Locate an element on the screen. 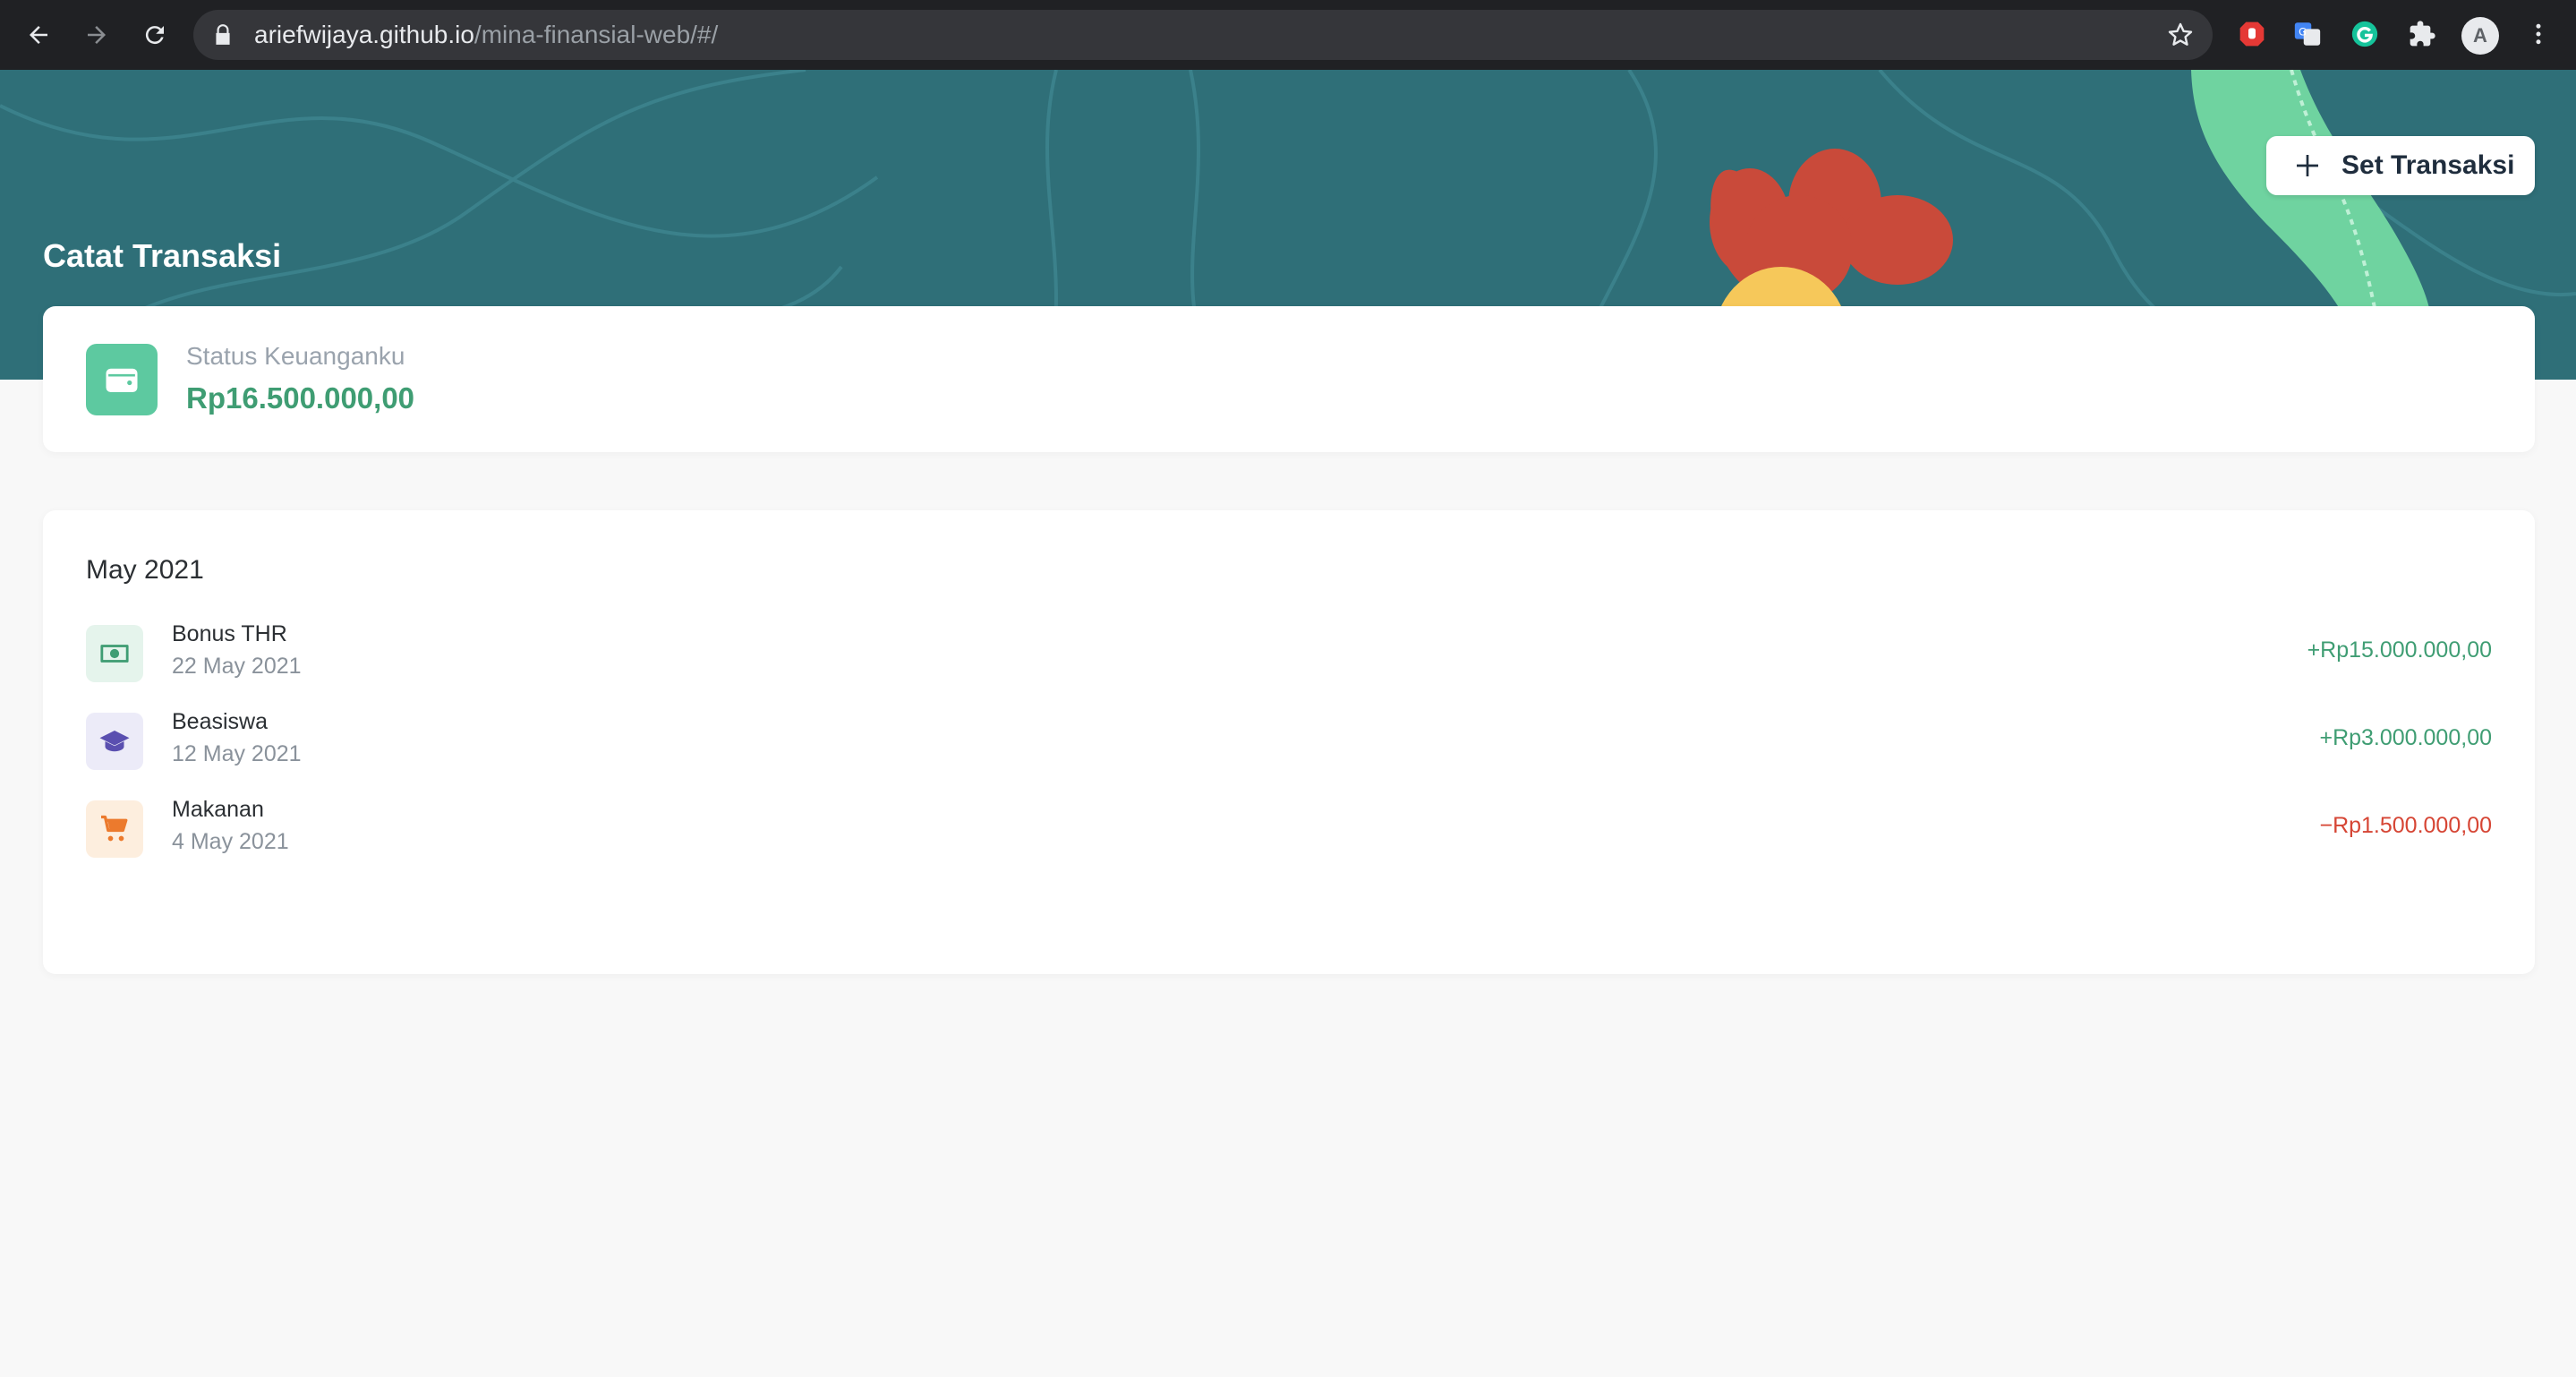  reload-icon is located at coordinates (154, 35).